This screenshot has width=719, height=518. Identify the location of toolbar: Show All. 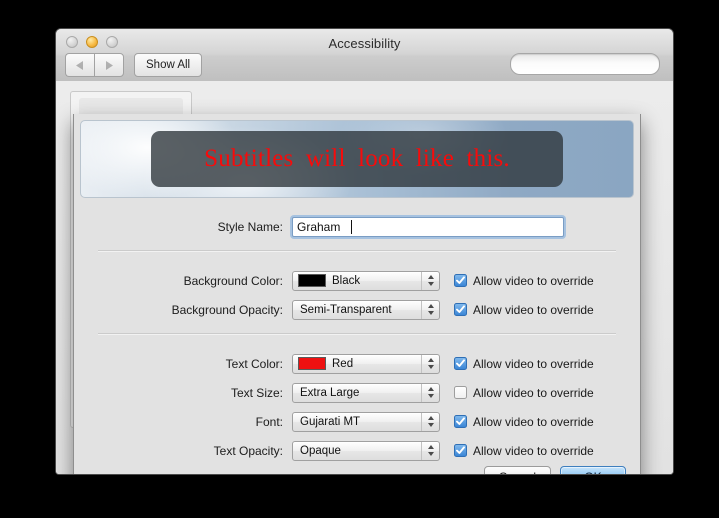
(364, 67).